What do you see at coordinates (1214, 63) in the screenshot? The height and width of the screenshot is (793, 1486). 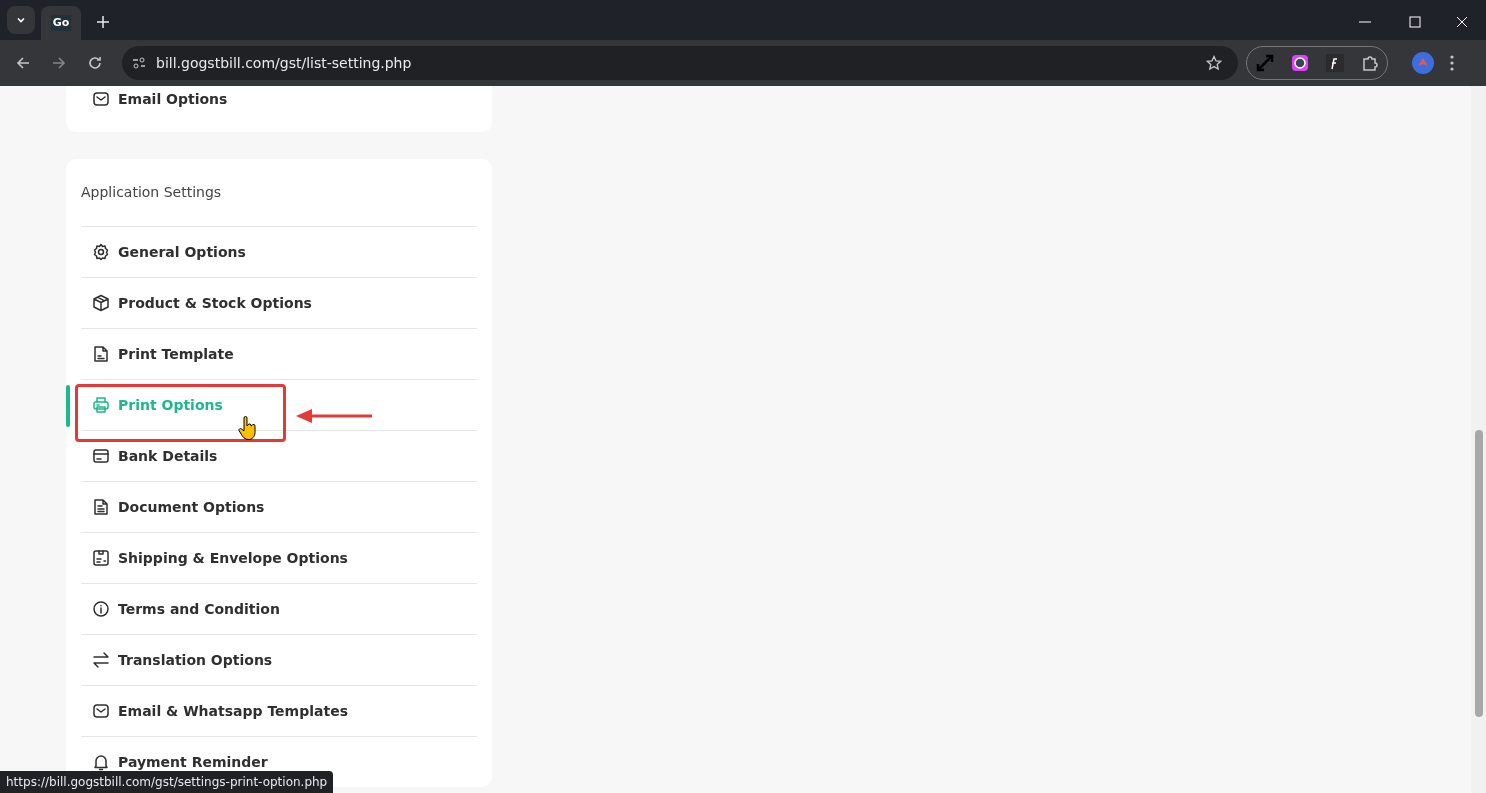 I see `star-icon` at bounding box center [1214, 63].